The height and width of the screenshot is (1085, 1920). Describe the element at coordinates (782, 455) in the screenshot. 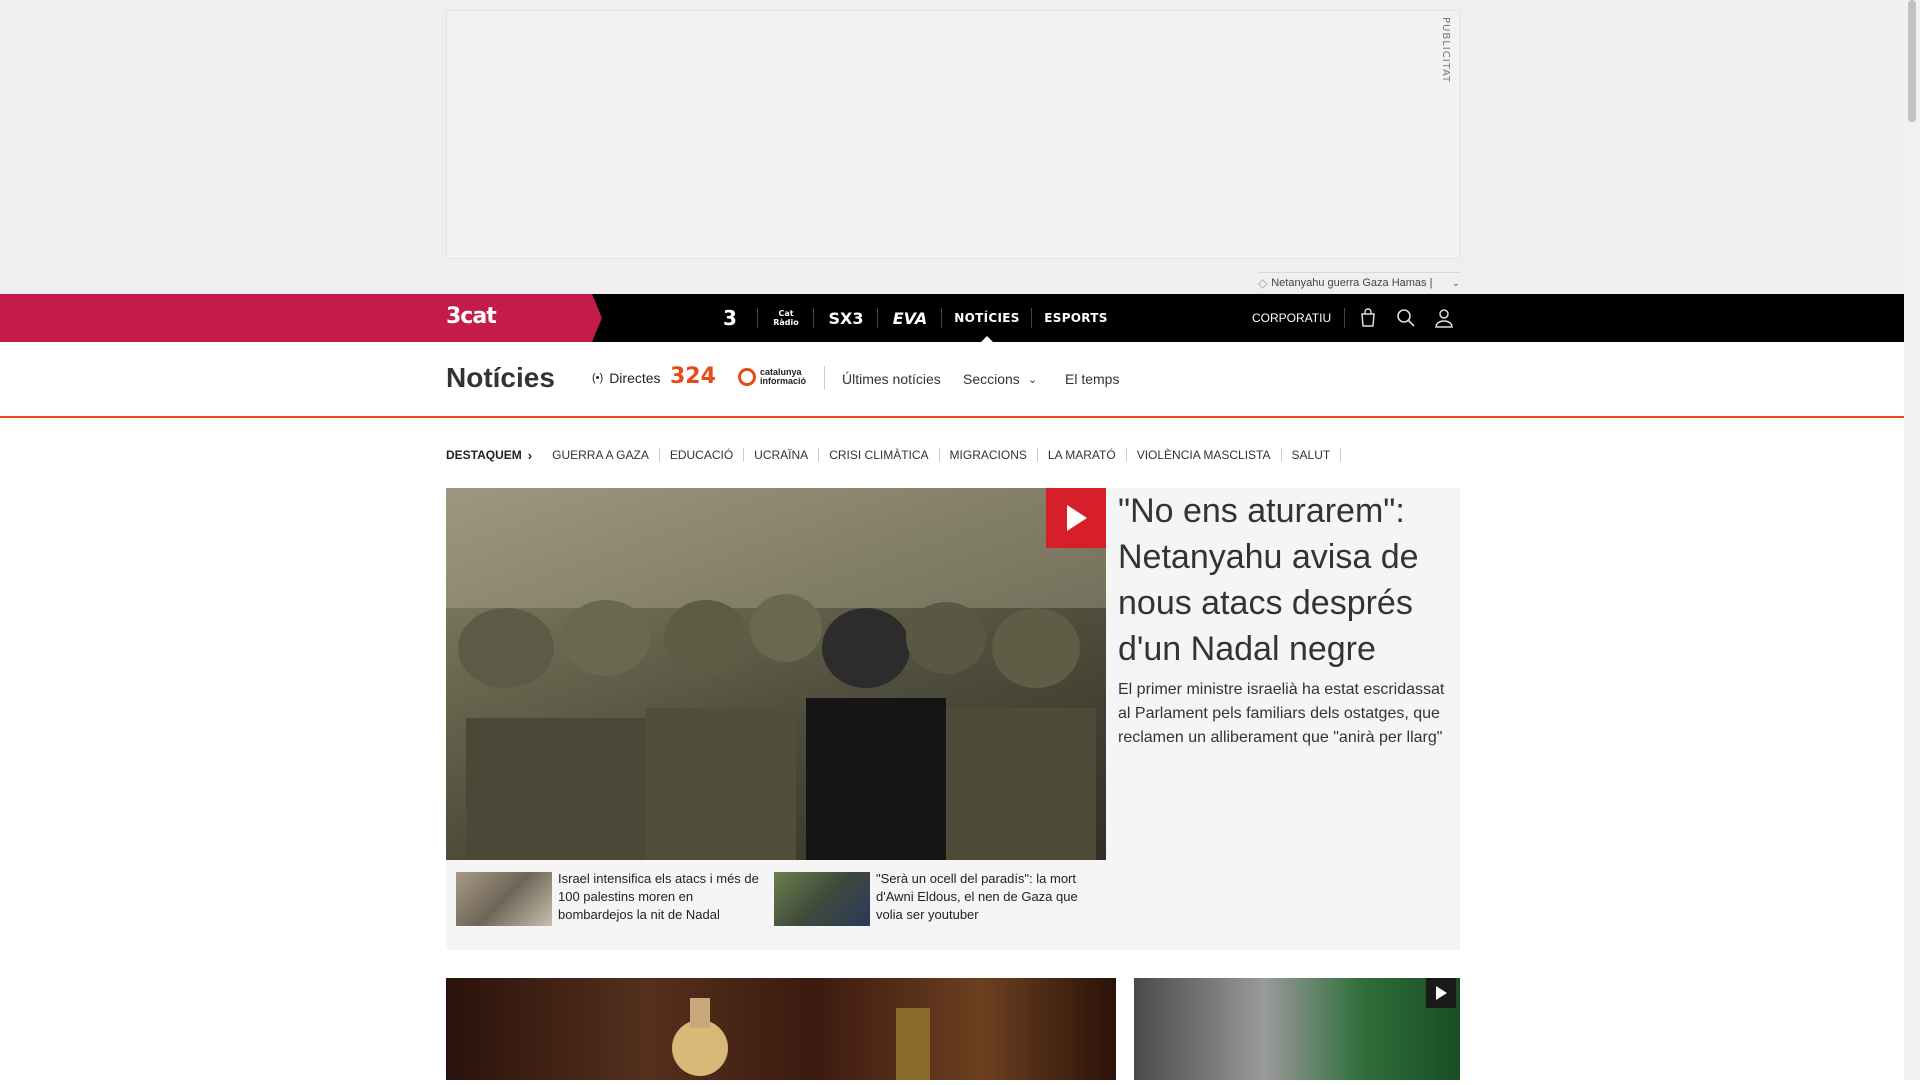

I see `tag-ucraina: UCRAÏNA` at that location.